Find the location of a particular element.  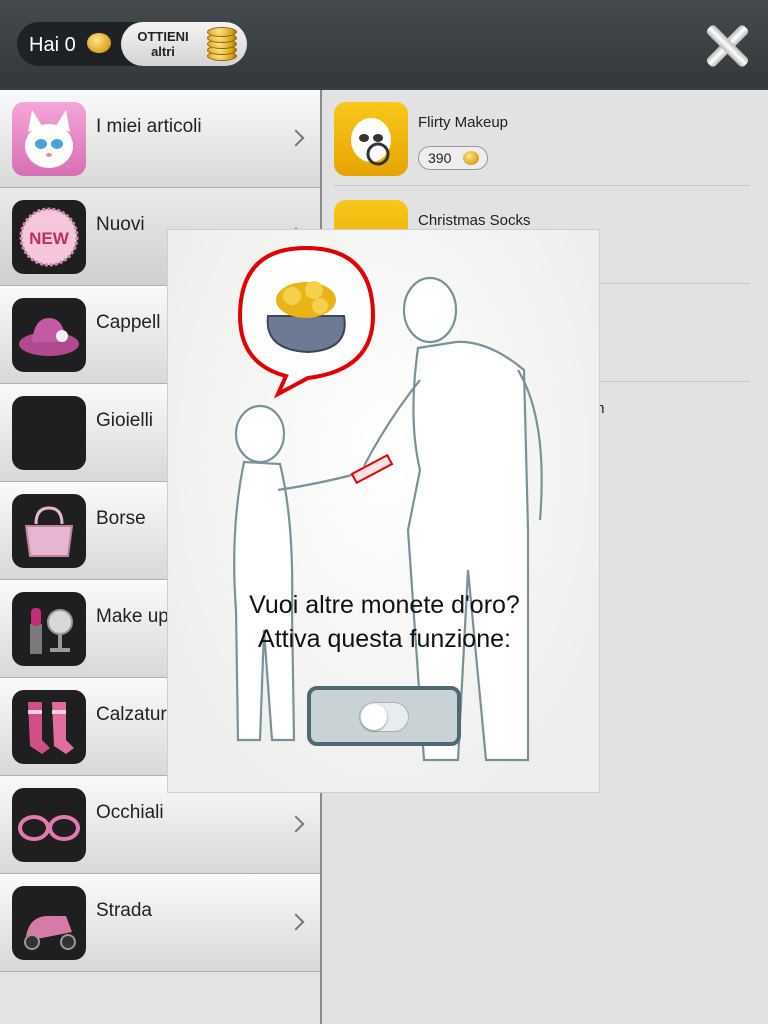

jewelry-icon is located at coordinates (49, 433).